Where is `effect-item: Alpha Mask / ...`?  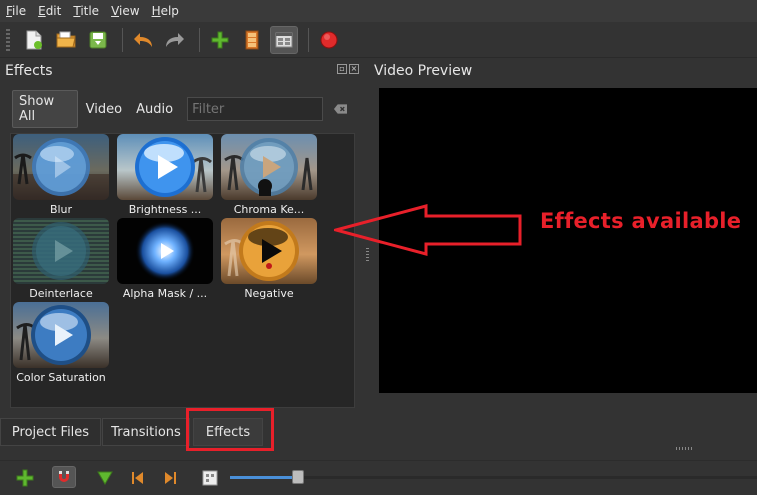 effect-item: Alpha Mask / ... is located at coordinates (165, 260).